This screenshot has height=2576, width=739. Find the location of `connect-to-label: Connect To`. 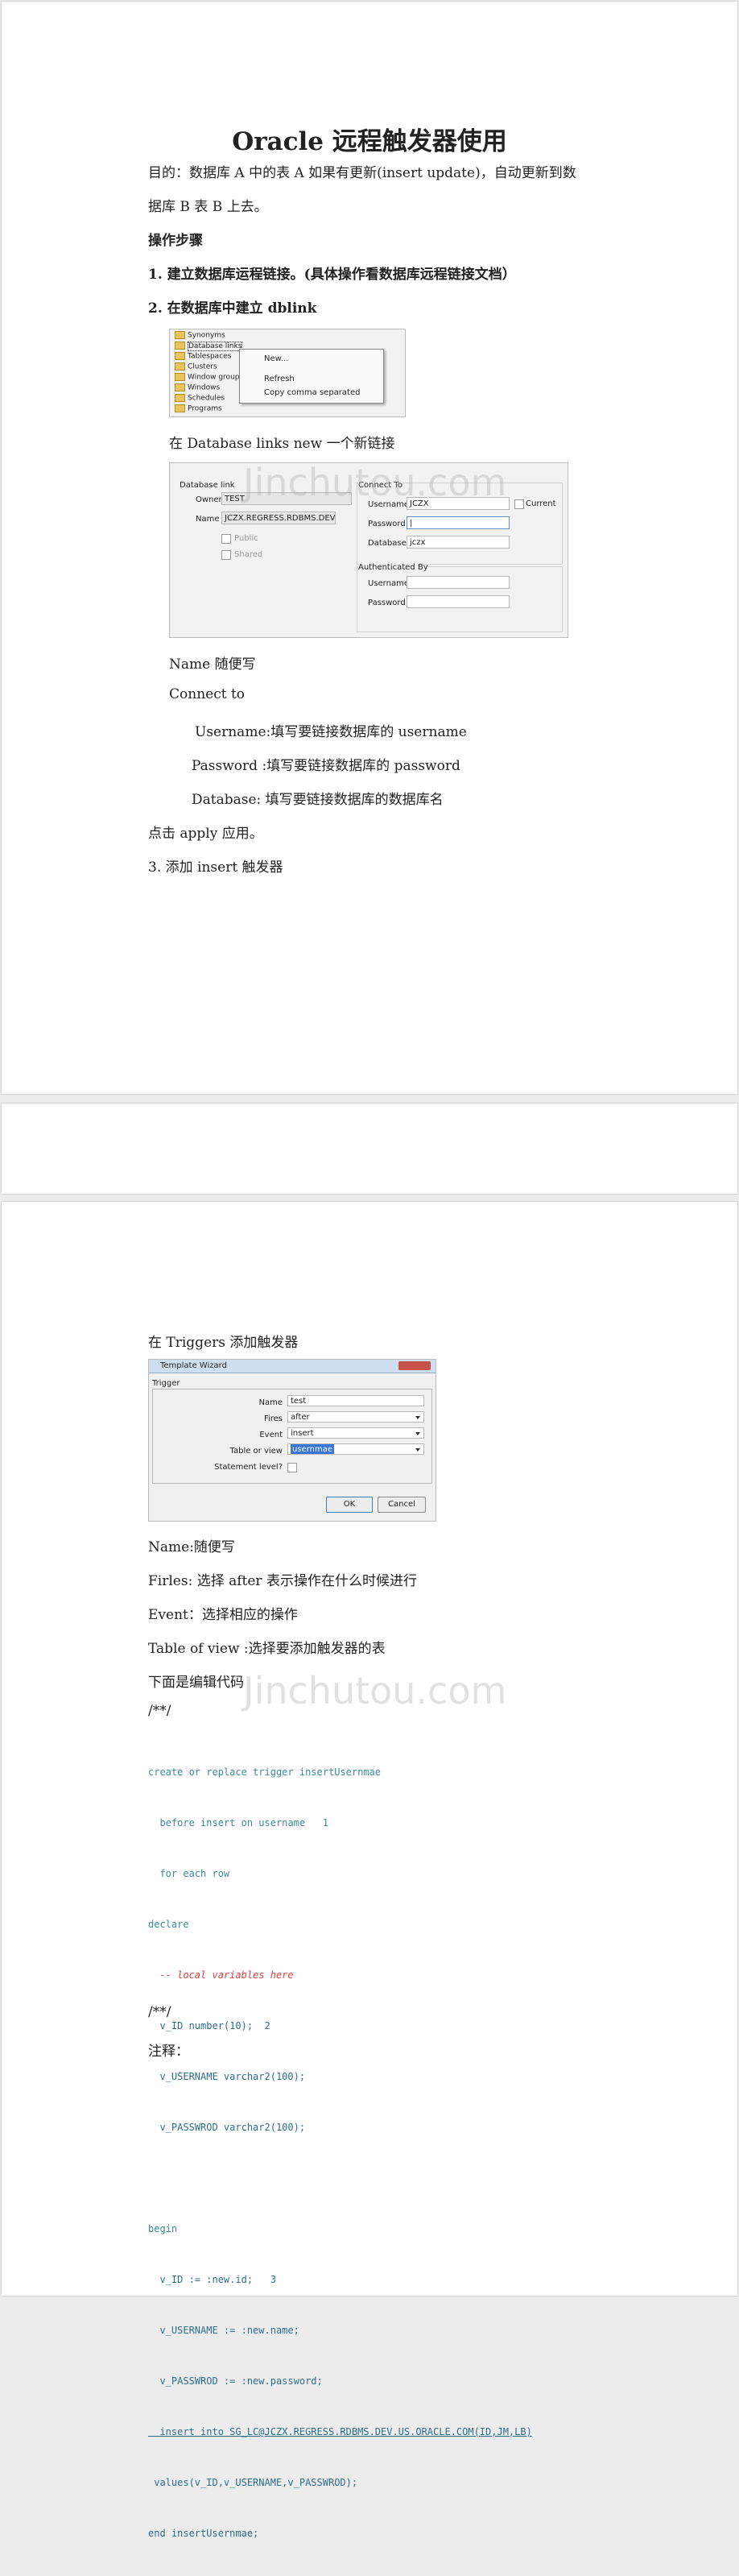

connect-to-label: Connect To is located at coordinates (380, 485).